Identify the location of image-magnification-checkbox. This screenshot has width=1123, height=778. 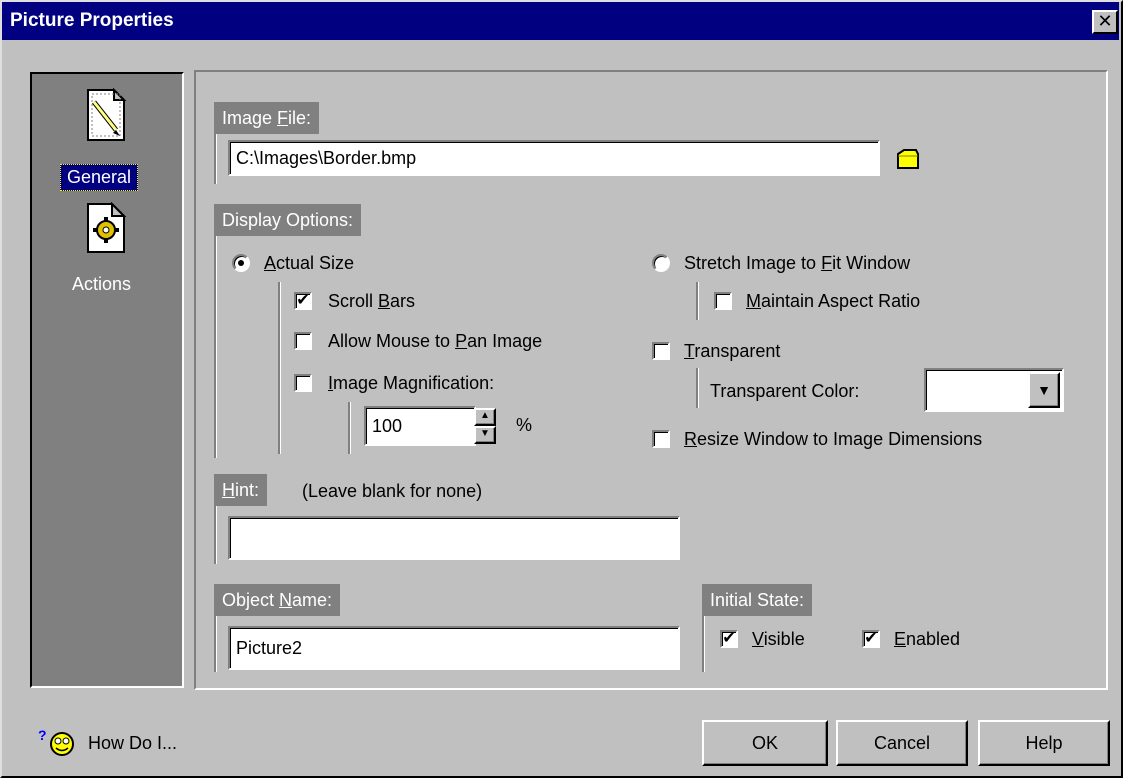
(303, 383).